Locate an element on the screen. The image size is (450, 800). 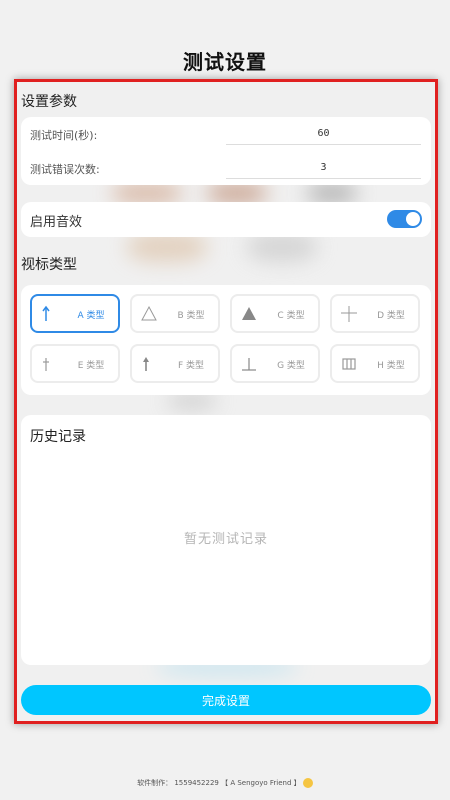
history-section-title: 历史记录 is located at coordinates (58, 437).